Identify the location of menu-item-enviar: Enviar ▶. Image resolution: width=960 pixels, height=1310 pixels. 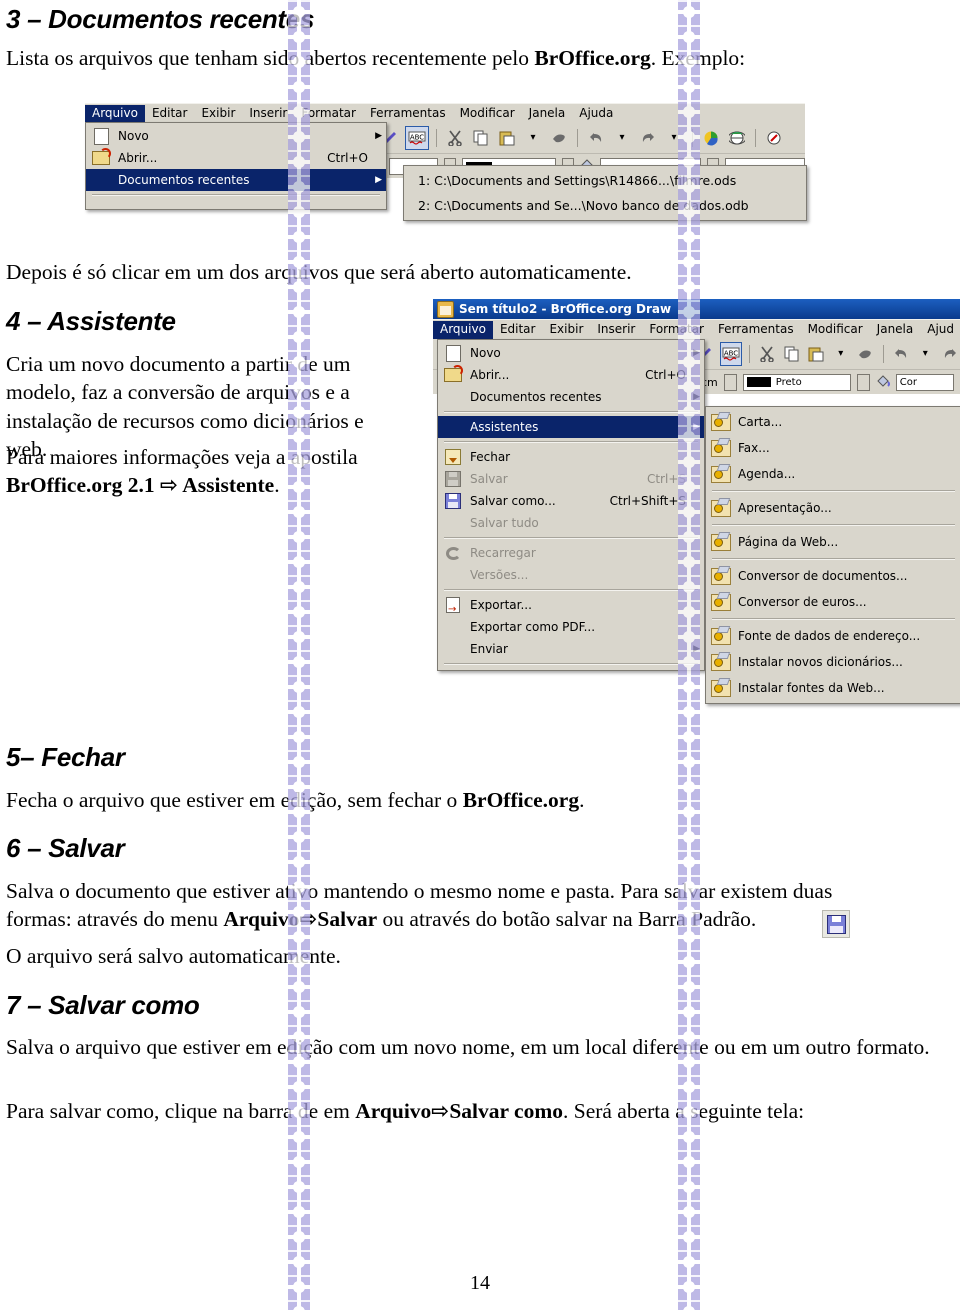
(571, 649).